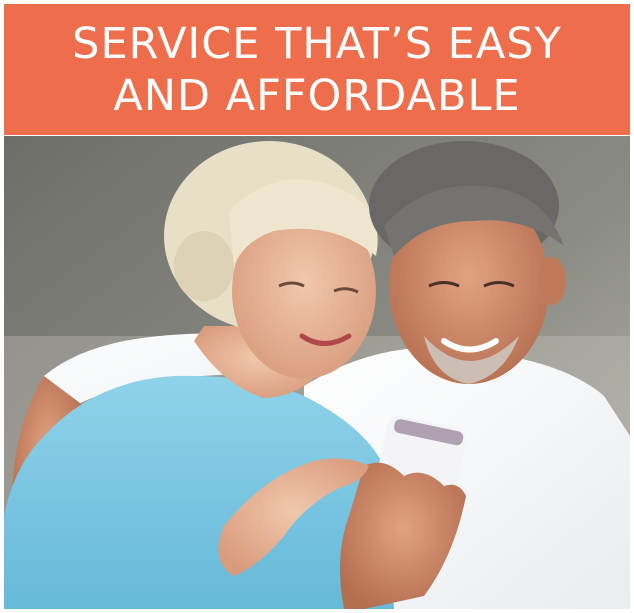 The image size is (634, 613). What do you see at coordinates (317, 43) in the screenshot?
I see `headline-line-1: SERVICE THAT’S EASY` at bounding box center [317, 43].